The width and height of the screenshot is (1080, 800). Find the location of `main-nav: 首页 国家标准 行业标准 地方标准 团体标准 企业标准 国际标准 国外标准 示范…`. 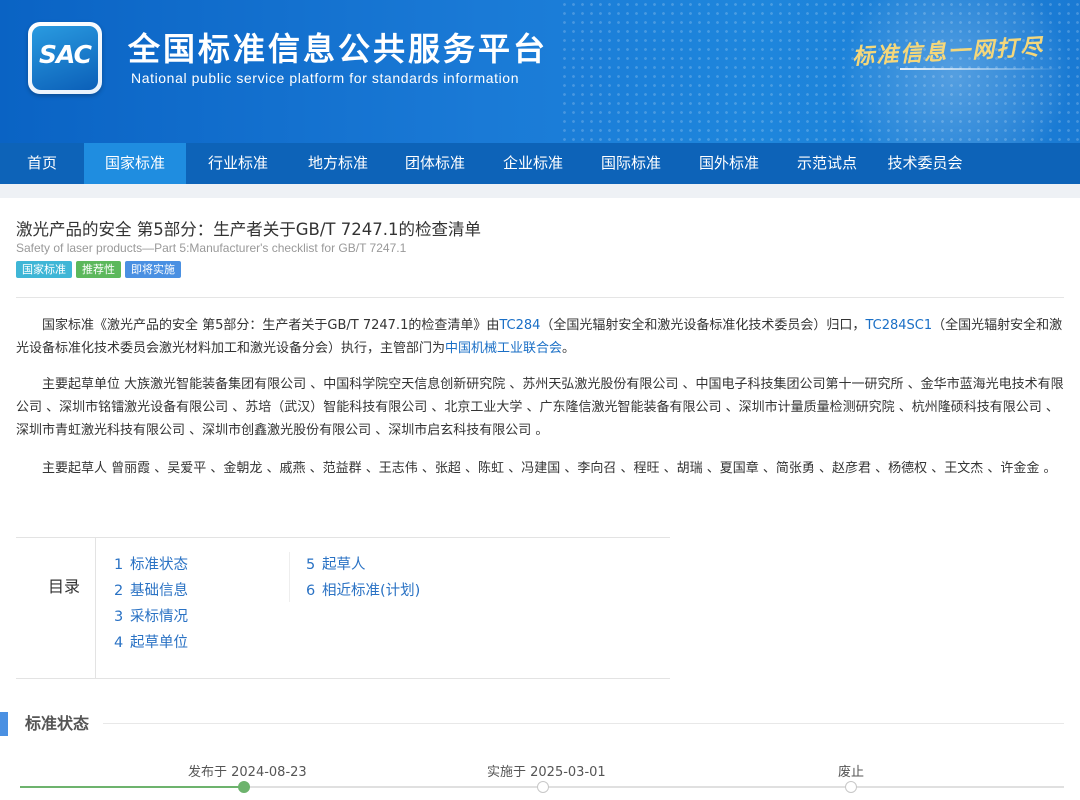

main-nav: 首页 国家标准 行业标准 地方标准 团体标准 企业标准 国际标准 国外标准 示范… is located at coordinates (540, 163).